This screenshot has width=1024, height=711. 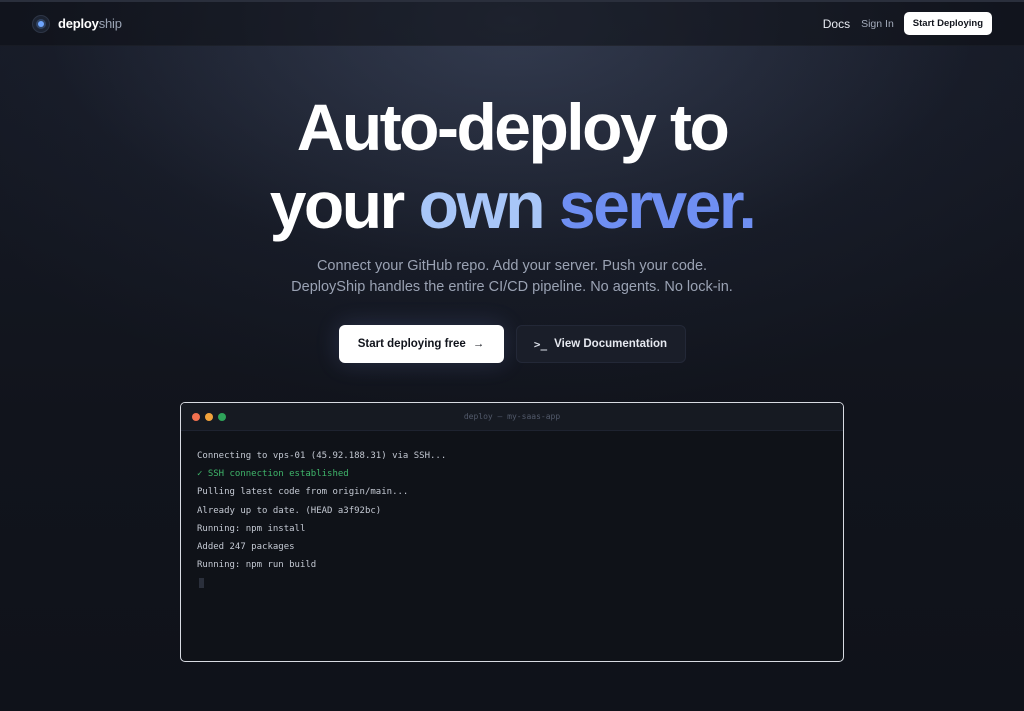 What do you see at coordinates (513, 127) in the screenshot?
I see `hero-line-1: Auto-deploy to` at bounding box center [513, 127].